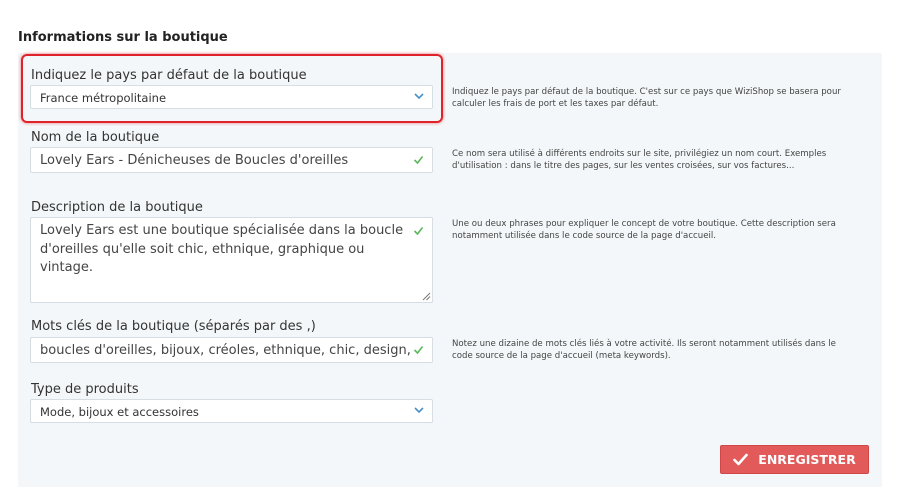  Describe the element at coordinates (419, 410) in the screenshot. I see `chevron-down-icon` at that location.